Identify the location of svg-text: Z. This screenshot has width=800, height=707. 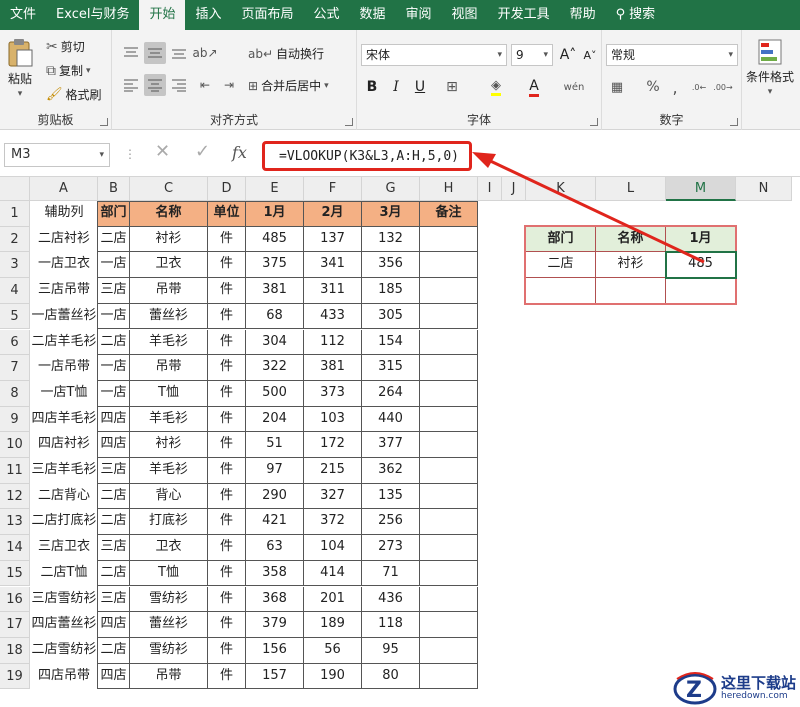
(694, 690).